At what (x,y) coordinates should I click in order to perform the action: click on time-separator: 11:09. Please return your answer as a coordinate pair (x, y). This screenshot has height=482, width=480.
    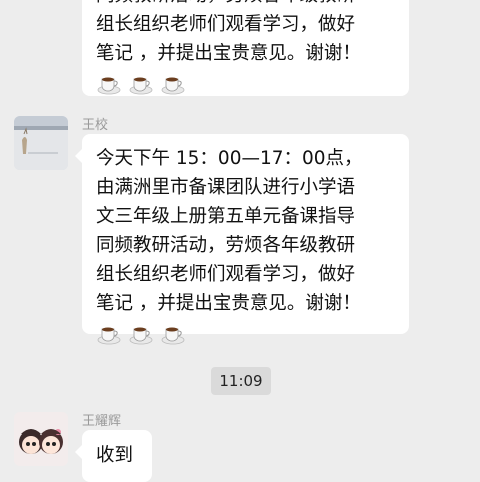
    Looking at the image, I should click on (241, 381).